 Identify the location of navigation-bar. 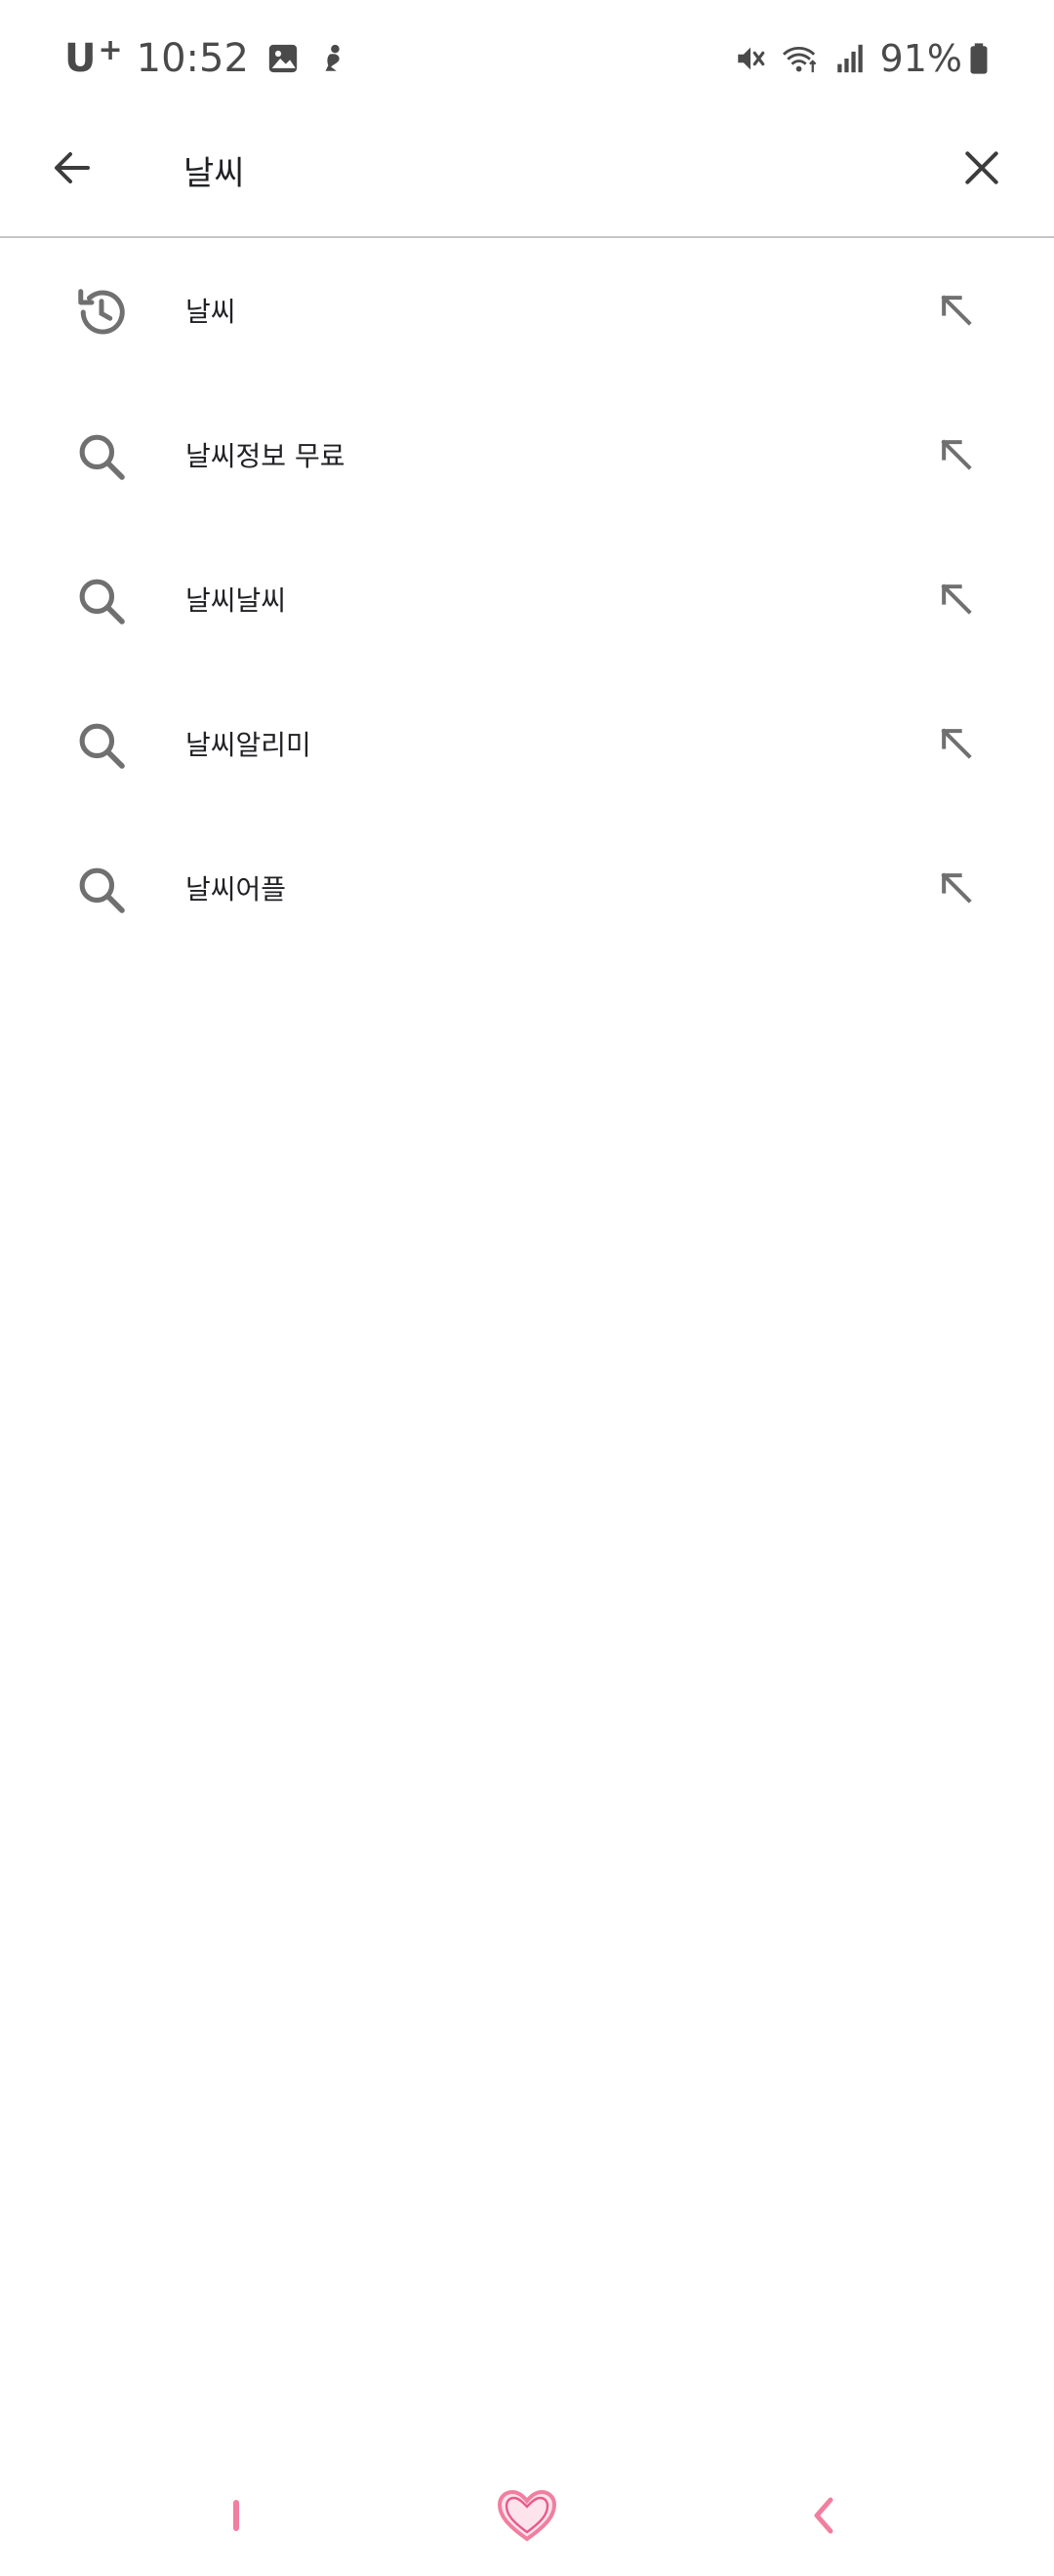
(527, 2517).